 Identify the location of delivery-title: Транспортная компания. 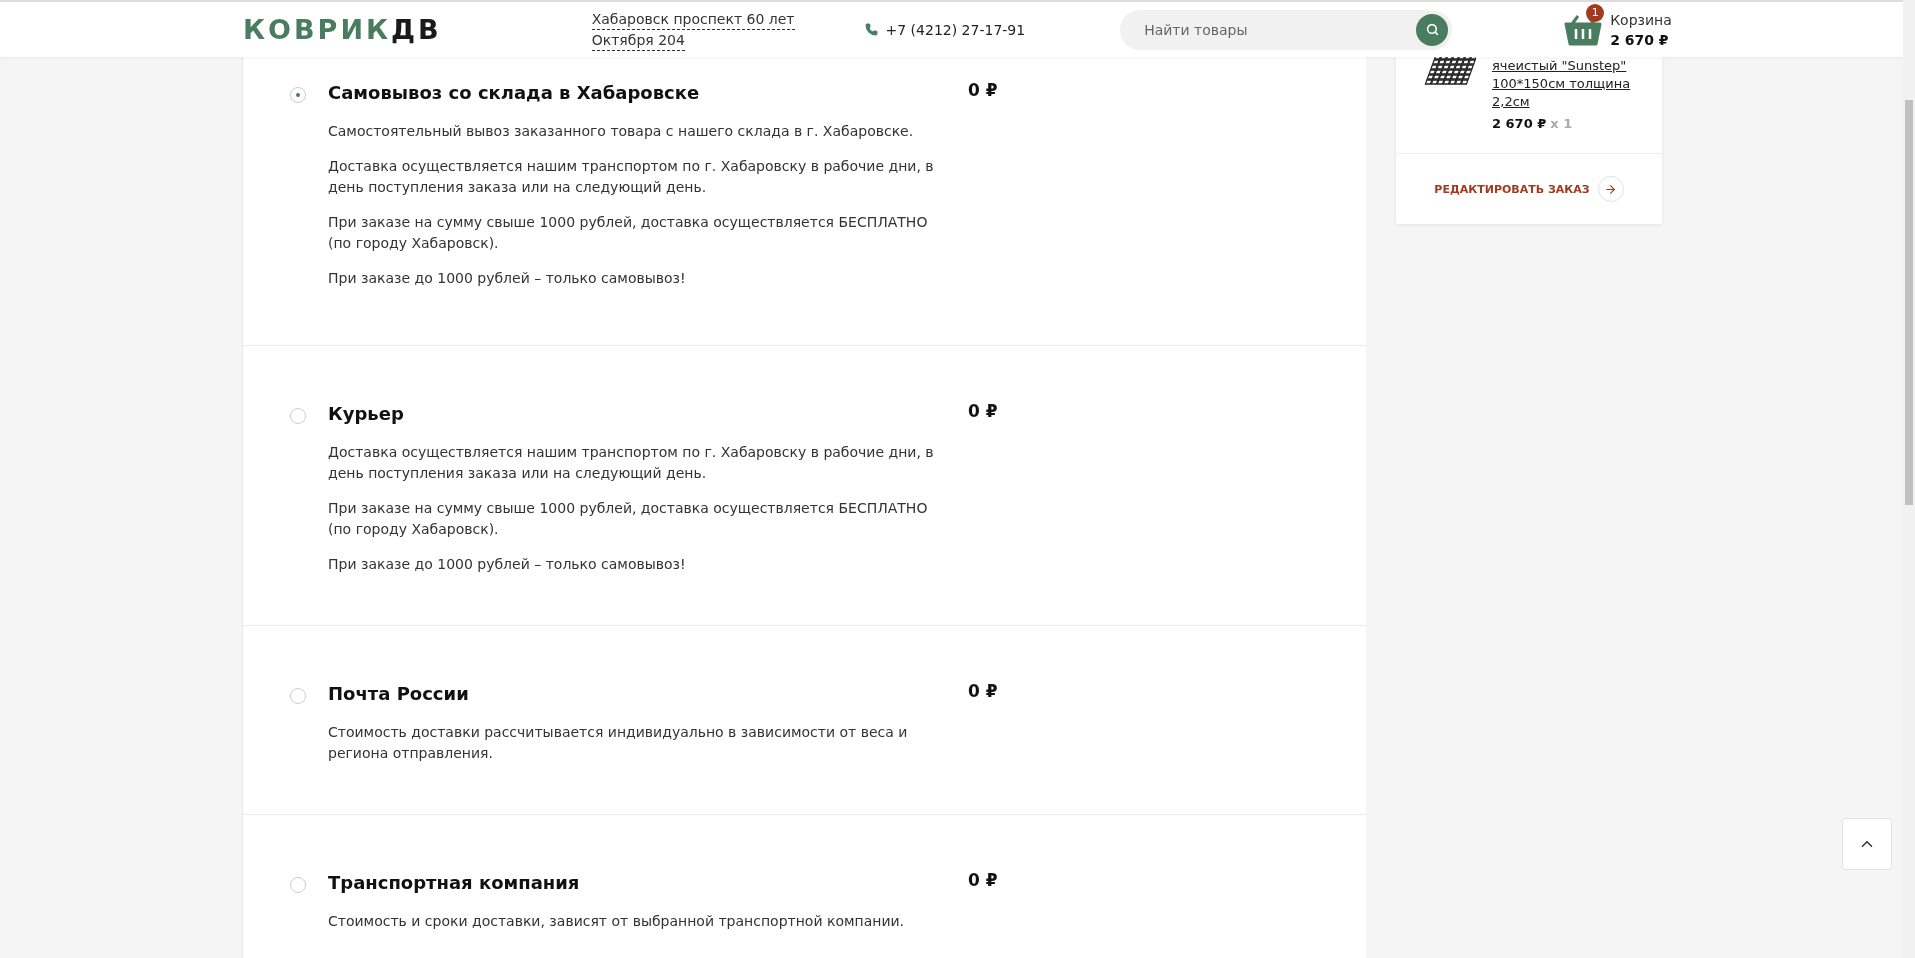
(454, 882).